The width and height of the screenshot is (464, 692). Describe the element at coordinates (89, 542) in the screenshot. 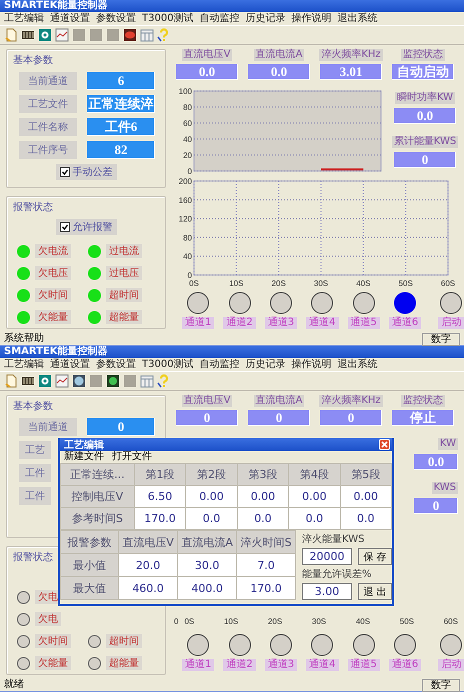

I see `table-header-cell: 报警参数` at that location.